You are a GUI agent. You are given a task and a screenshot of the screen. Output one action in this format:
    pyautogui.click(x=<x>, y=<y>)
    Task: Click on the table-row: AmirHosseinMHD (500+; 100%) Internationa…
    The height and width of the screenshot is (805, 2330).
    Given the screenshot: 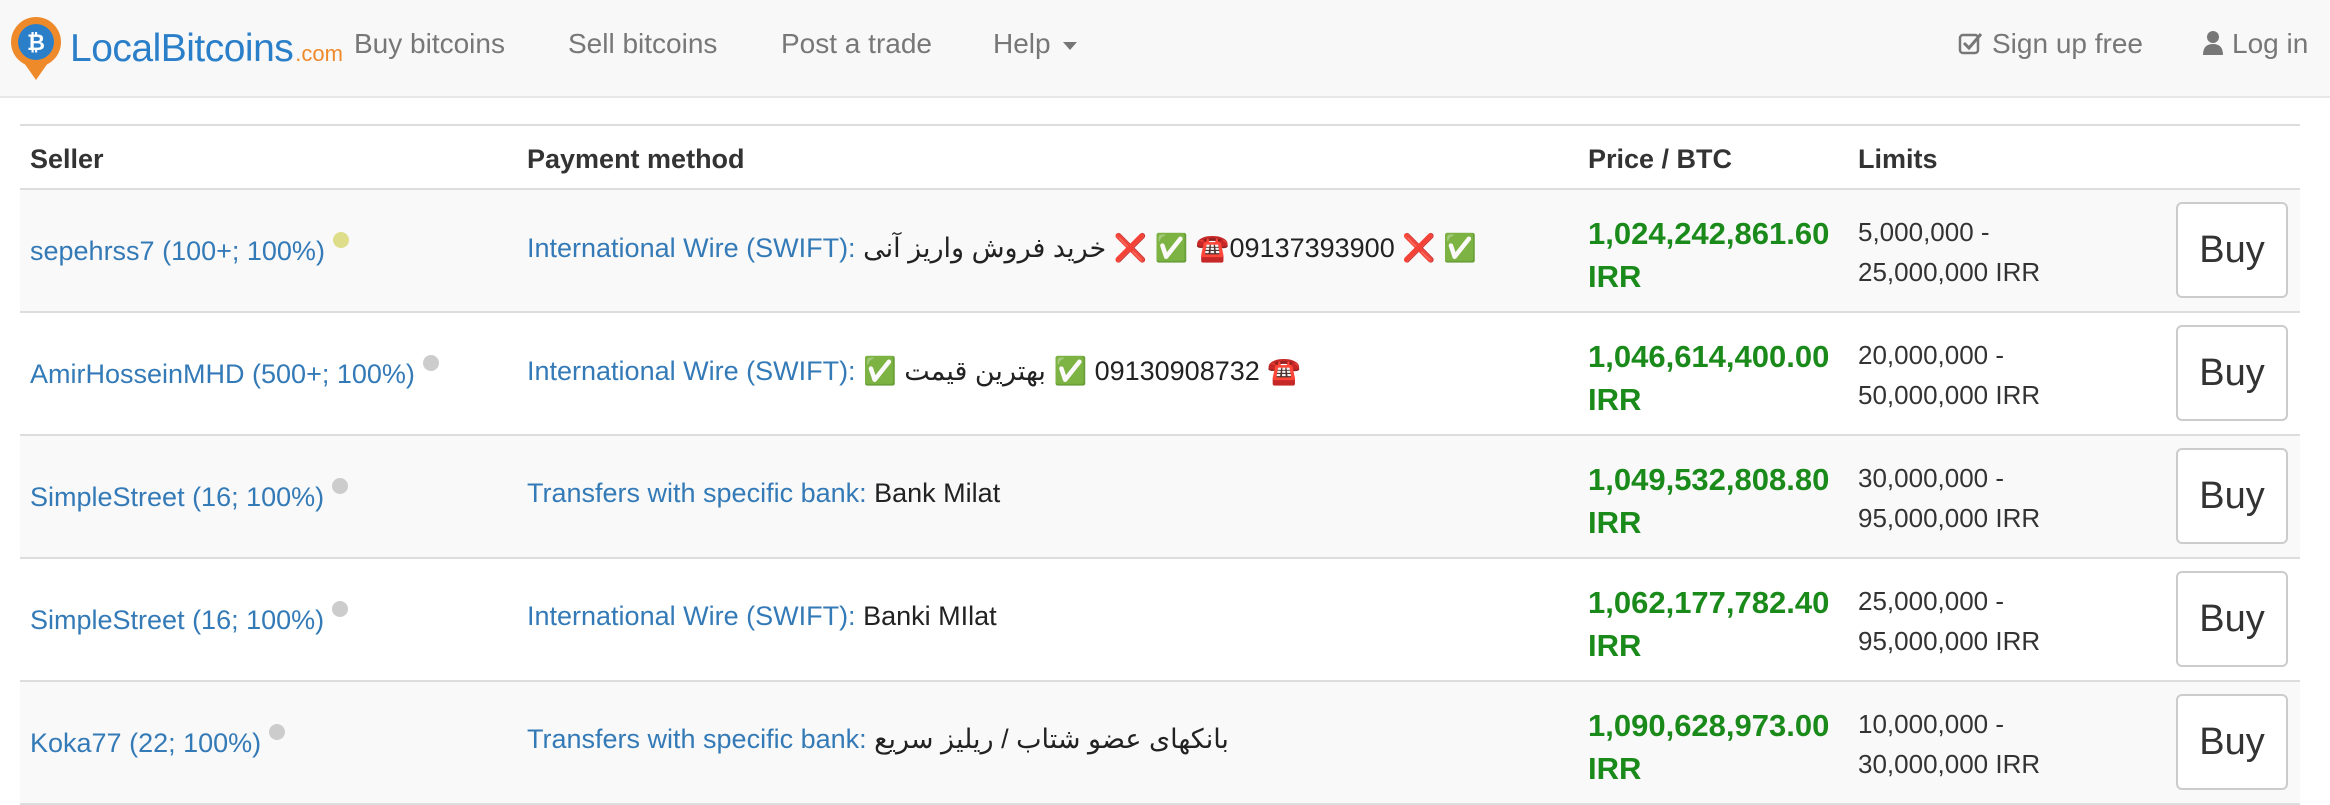 What is the action you would take?
    pyautogui.click(x=1160, y=374)
    